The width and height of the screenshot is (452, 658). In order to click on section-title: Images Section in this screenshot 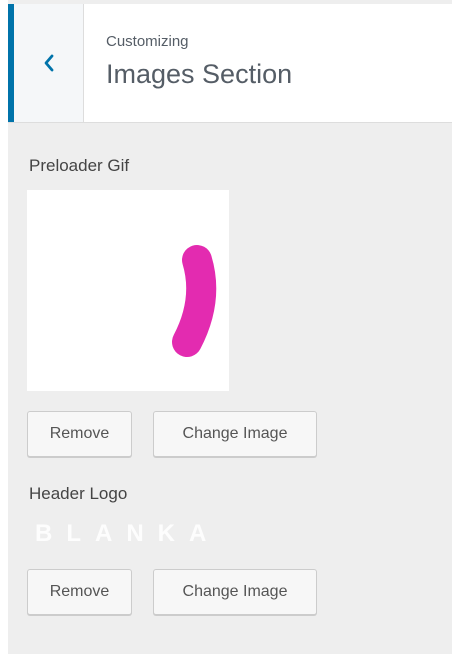, I will do `click(199, 74)`.